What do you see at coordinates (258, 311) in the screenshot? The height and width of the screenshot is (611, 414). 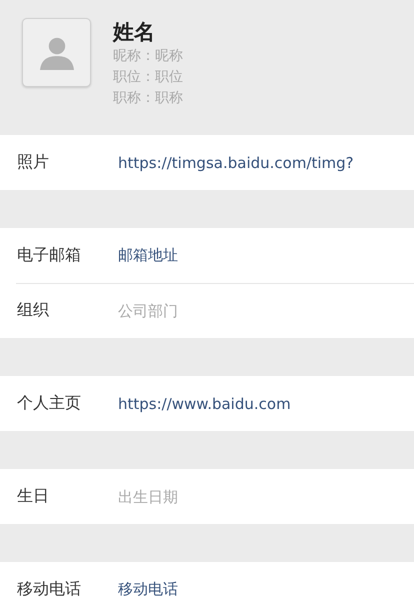 I see `input-field: 公司部门` at bounding box center [258, 311].